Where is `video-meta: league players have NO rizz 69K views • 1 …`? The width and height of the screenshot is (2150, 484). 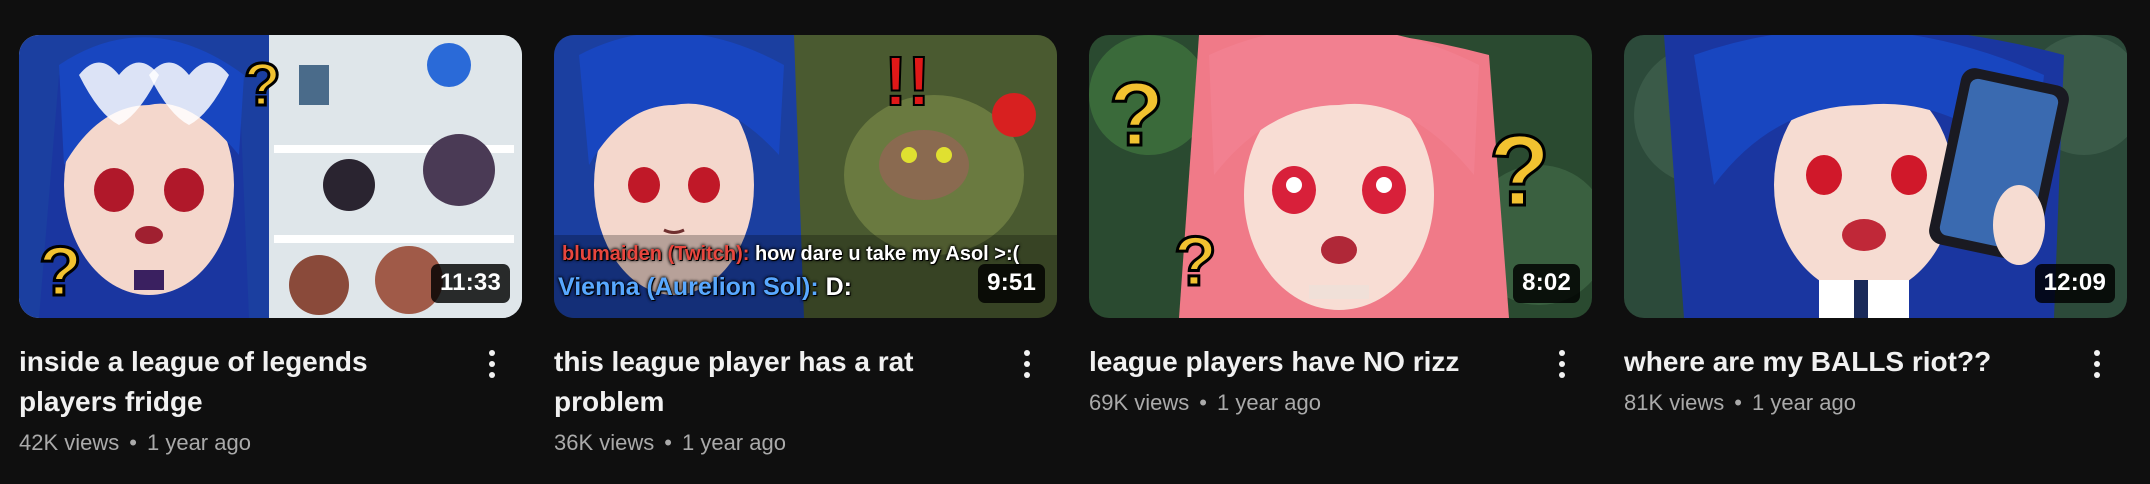 video-meta: league players have NO rizz 69K views • 1 … is located at coordinates (1340, 380).